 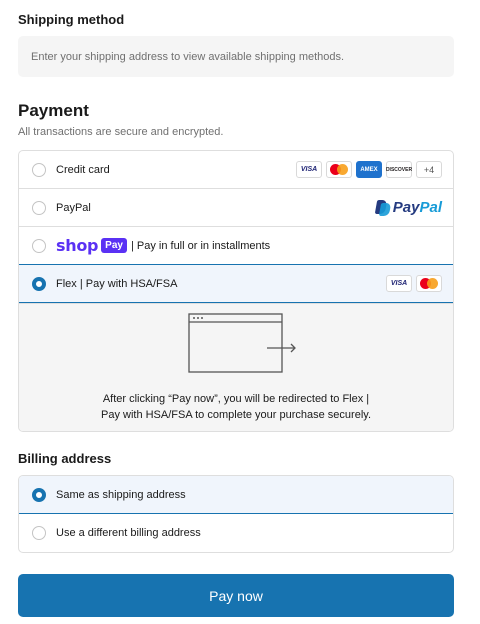 What do you see at coordinates (39, 533) in the screenshot?
I see `different-address-radio` at bounding box center [39, 533].